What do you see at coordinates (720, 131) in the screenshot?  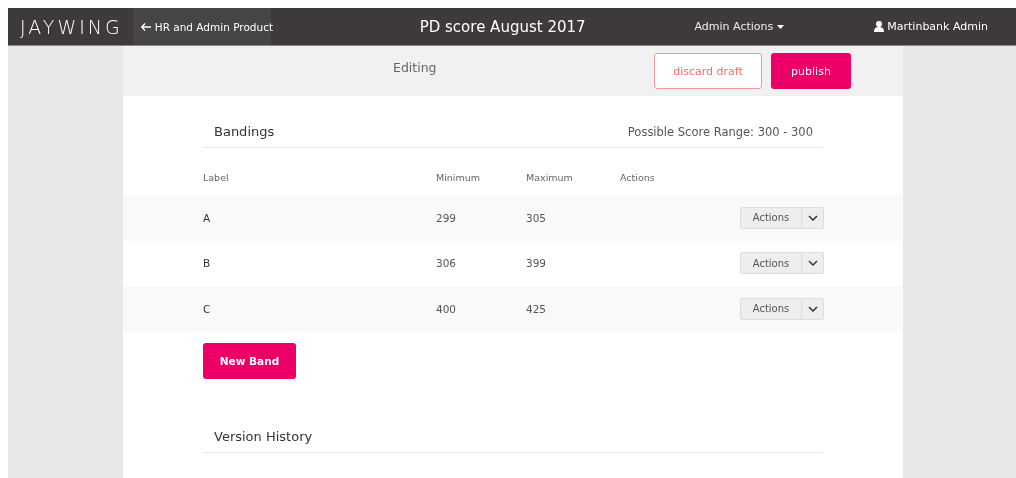 I see `score-range: Possible Score Range: 300 - 300` at bounding box center [720, 131].